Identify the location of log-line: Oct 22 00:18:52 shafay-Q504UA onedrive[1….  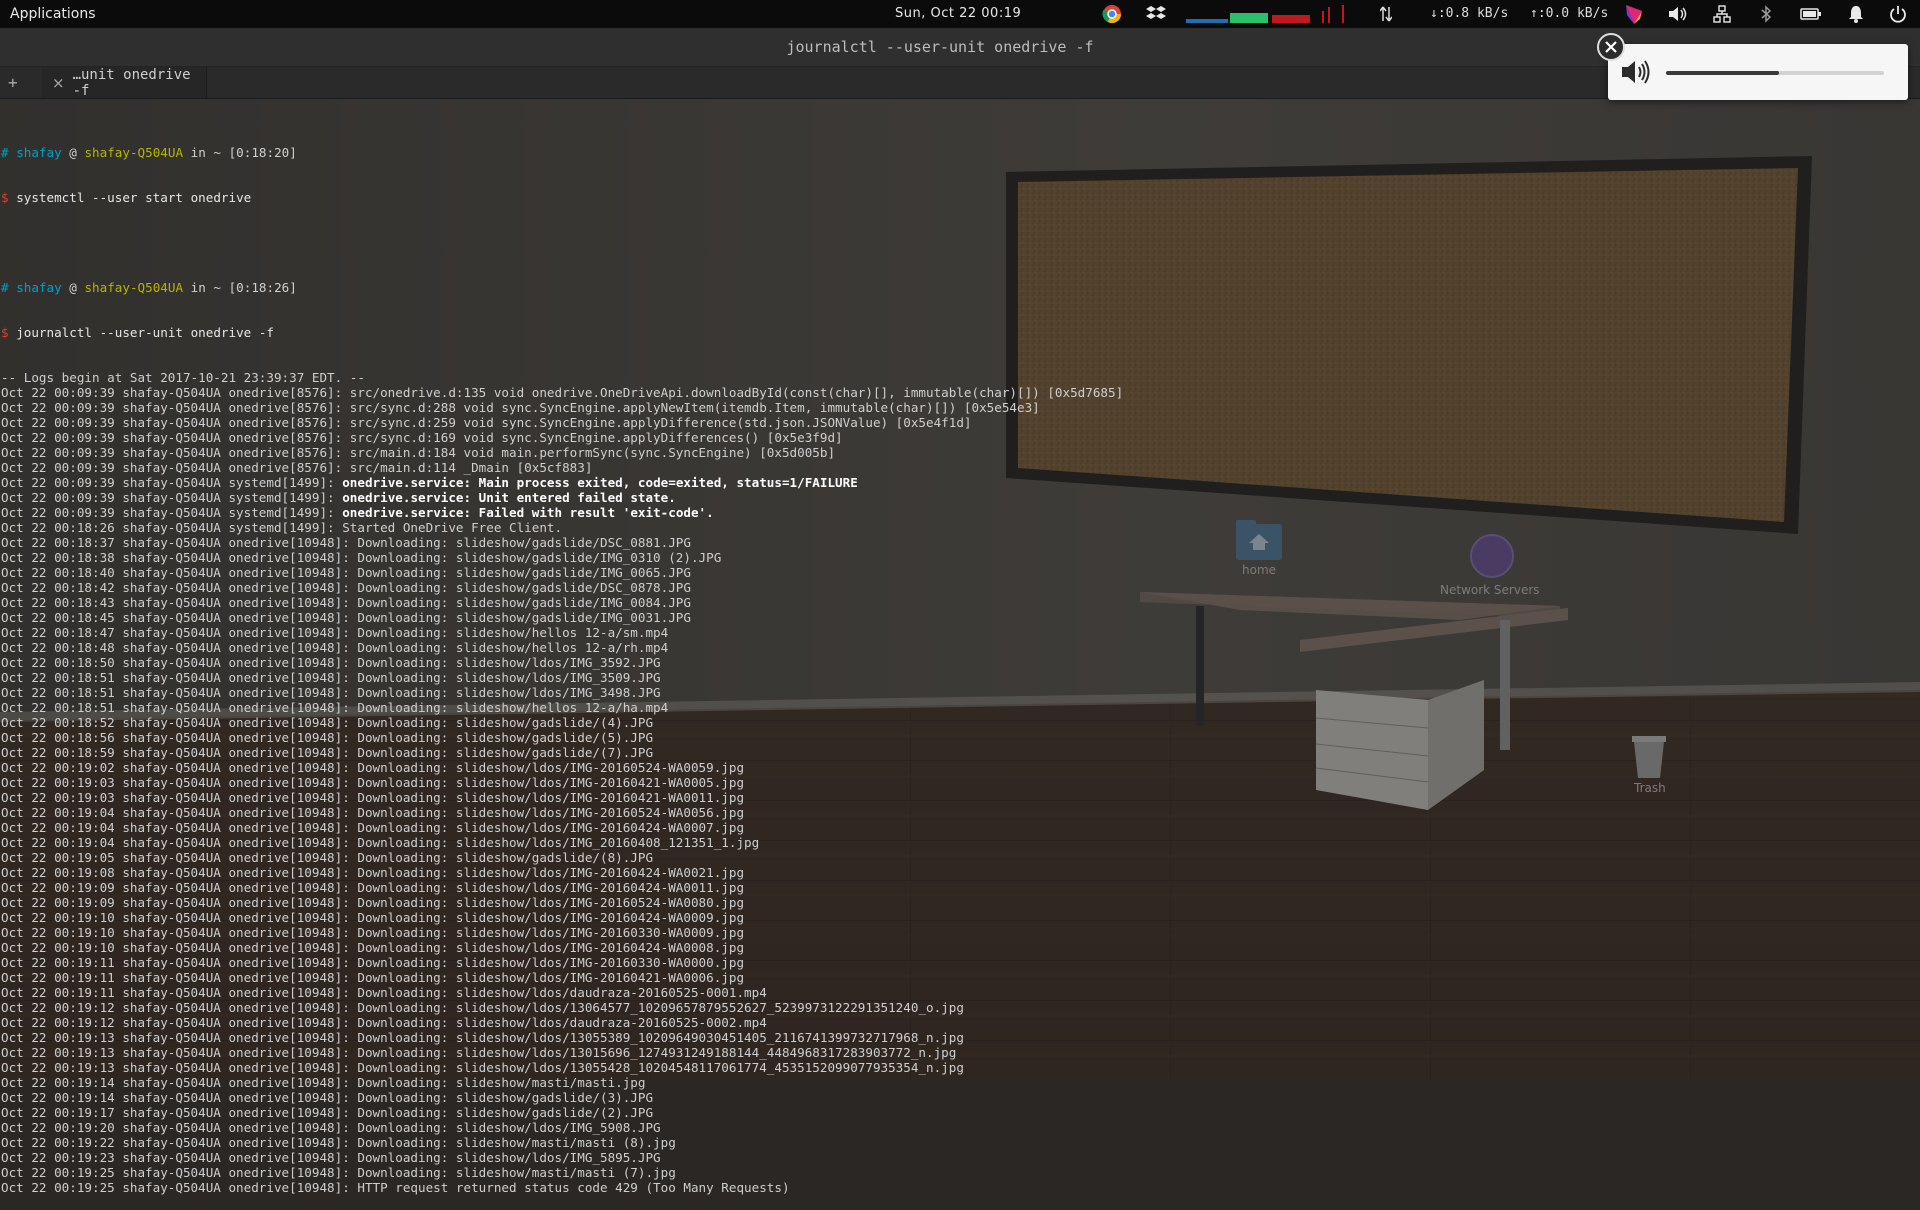
(327, 722).